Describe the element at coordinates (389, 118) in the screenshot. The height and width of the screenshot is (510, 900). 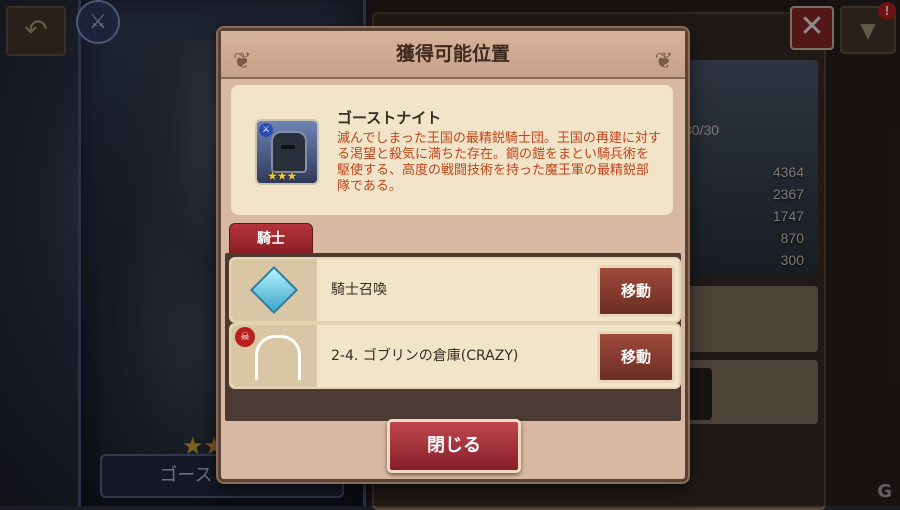
I see `character-name: ゴーストナイト` at that location.